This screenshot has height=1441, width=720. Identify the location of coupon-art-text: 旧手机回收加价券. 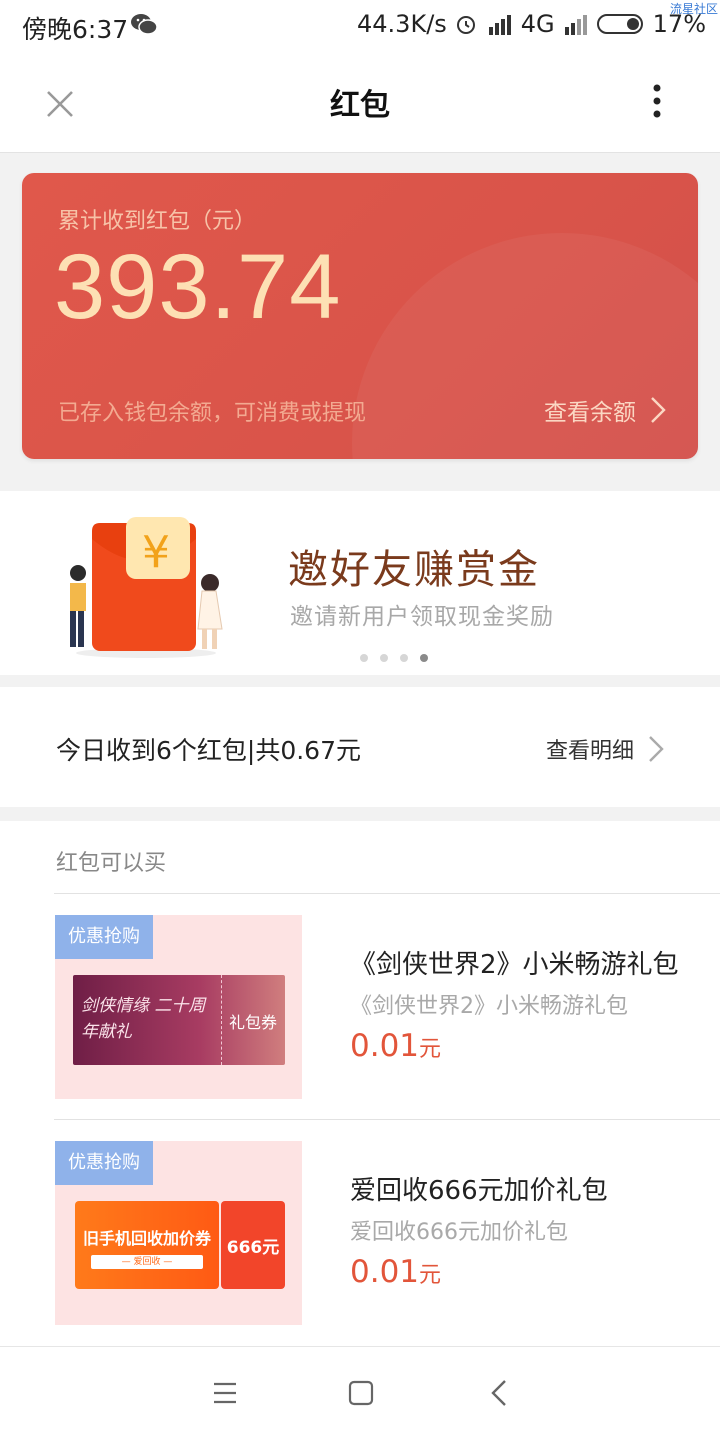
(146, 1238).